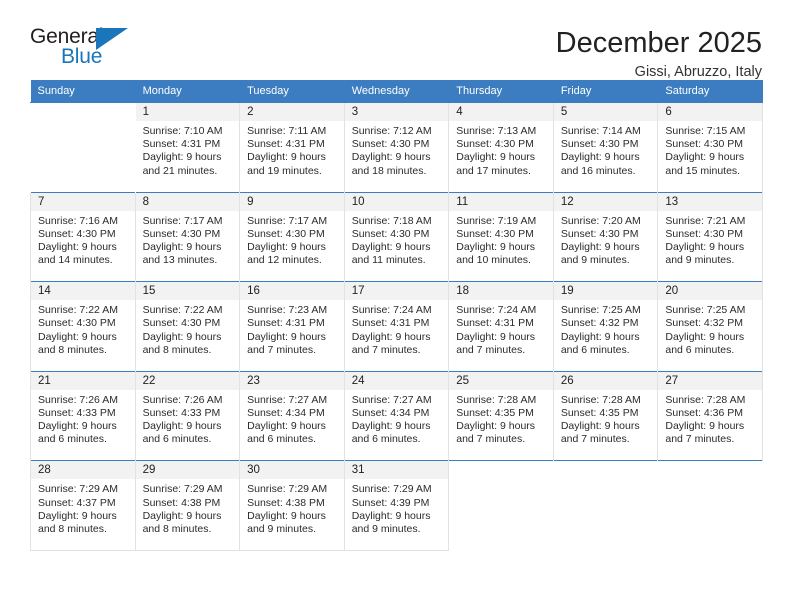 This screenshot has width=792, height=612. What do you see at coordinates (85, 52) in the screenshot?
I see `general-blue-logo: General Blue` at bounding box center [85, 52].